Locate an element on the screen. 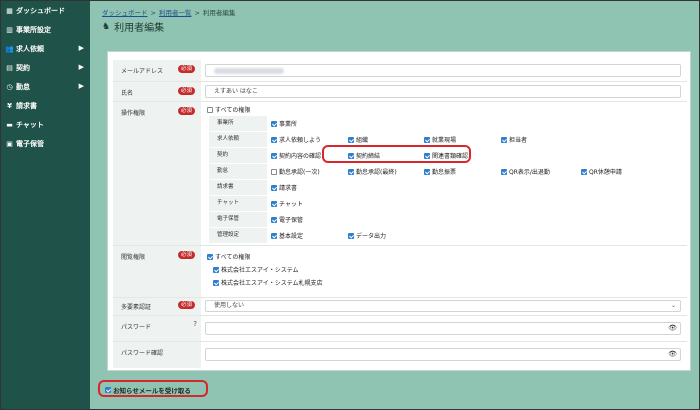 This screenshot has height=410, width=700. name-label-cell: 氏名 必須 is located at coordinates (157, 91).